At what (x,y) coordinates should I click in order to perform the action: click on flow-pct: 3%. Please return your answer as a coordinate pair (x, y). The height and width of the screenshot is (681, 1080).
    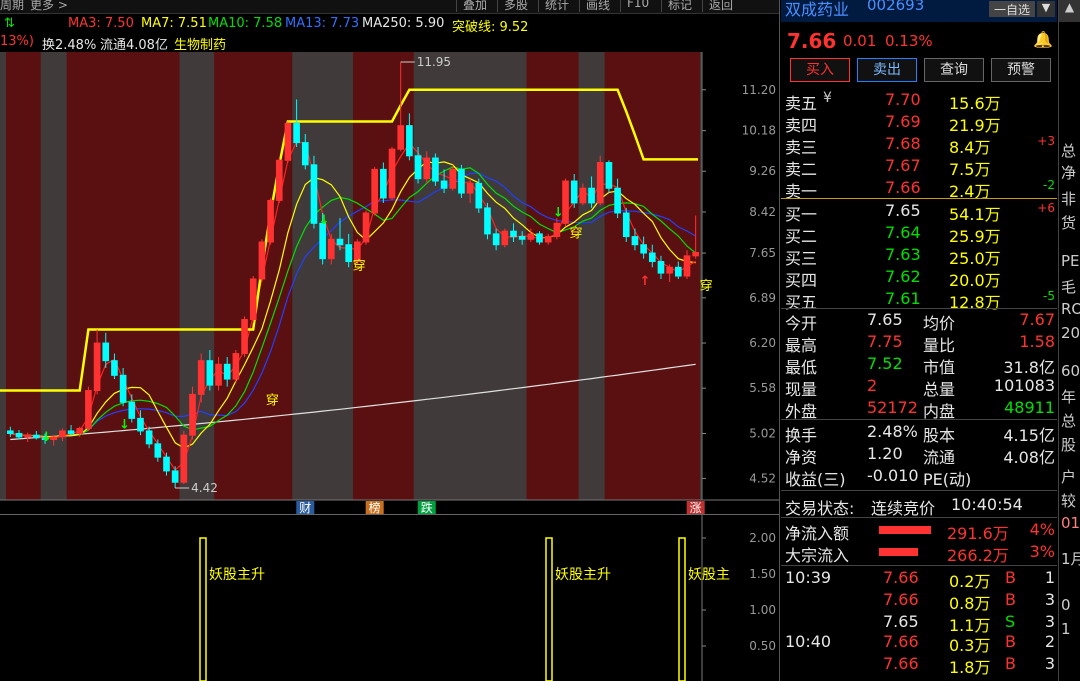
    Looking at the image, I should click on (1042, 551).